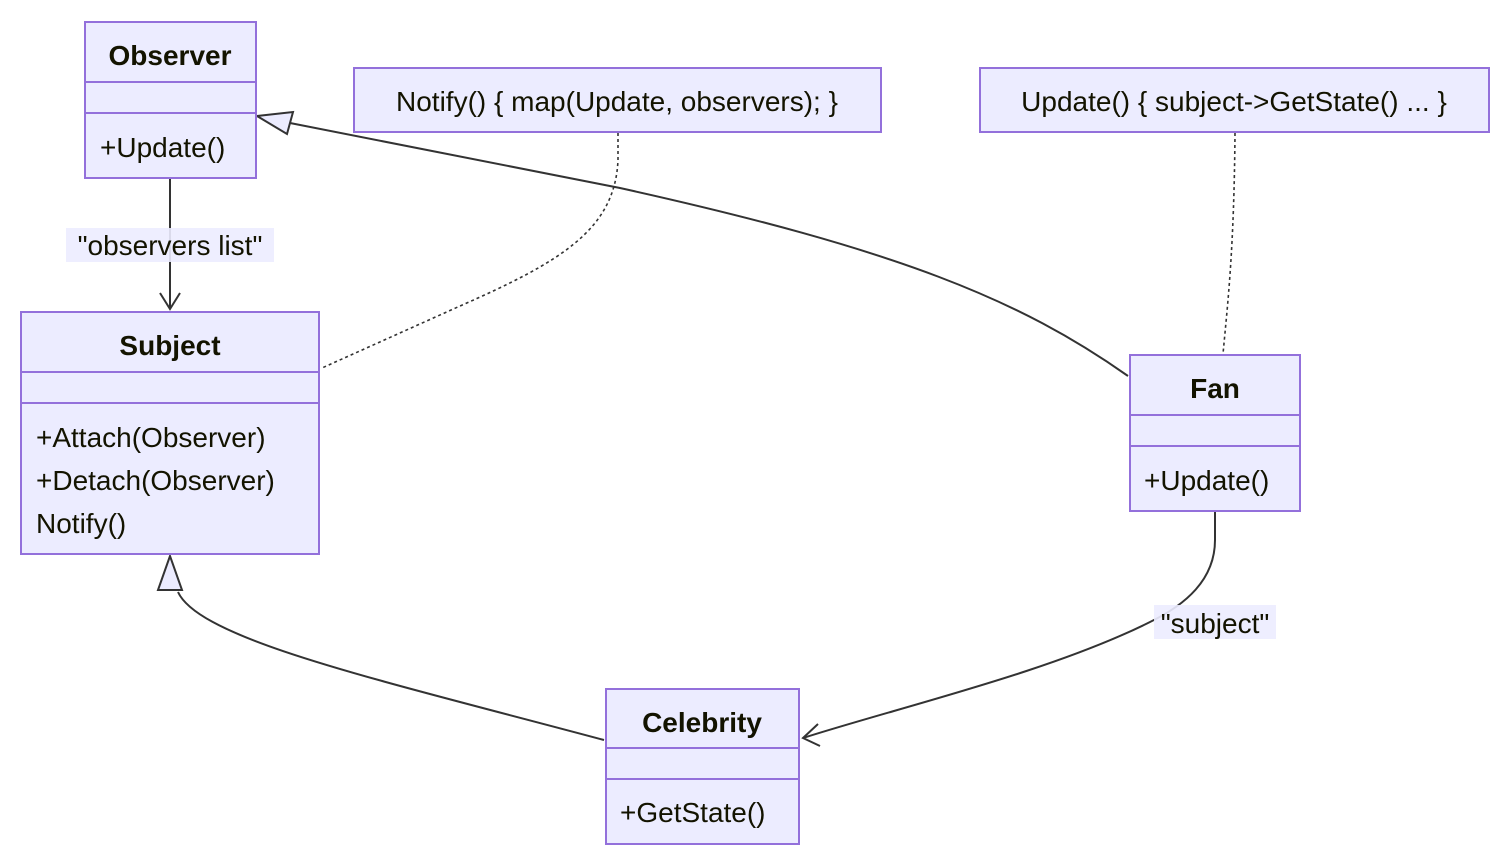  Describe the element at coordinates (155, 480) in the screenshot. I see `class-method: +Detach(Observer)` at that location.